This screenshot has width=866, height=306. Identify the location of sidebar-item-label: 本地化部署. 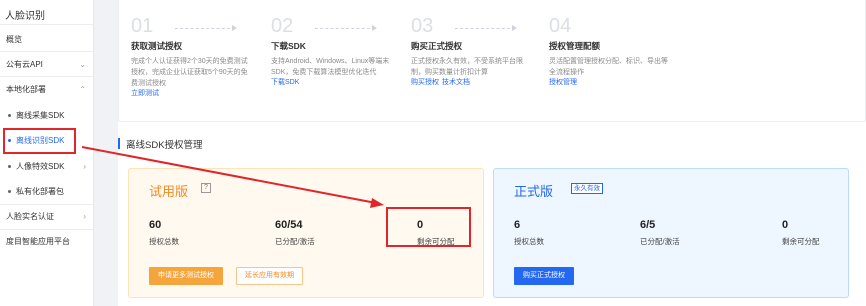
(26, 89).